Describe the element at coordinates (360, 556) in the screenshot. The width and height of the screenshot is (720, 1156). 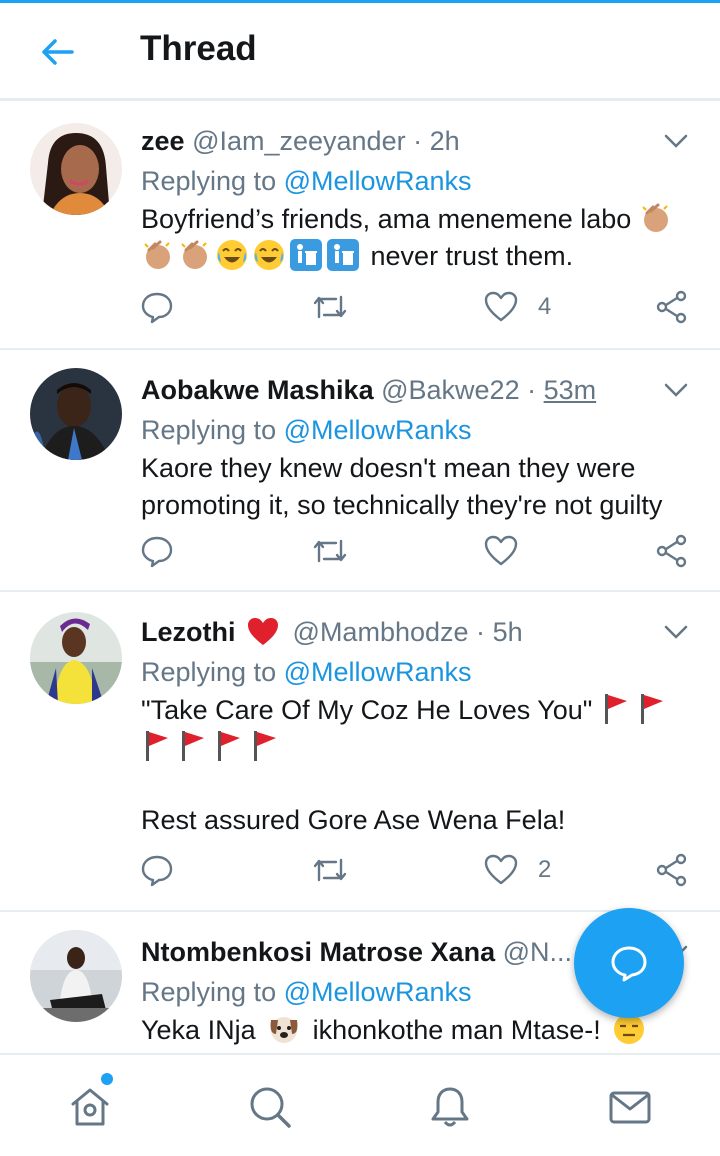
I see `tweet-actions` at that location.